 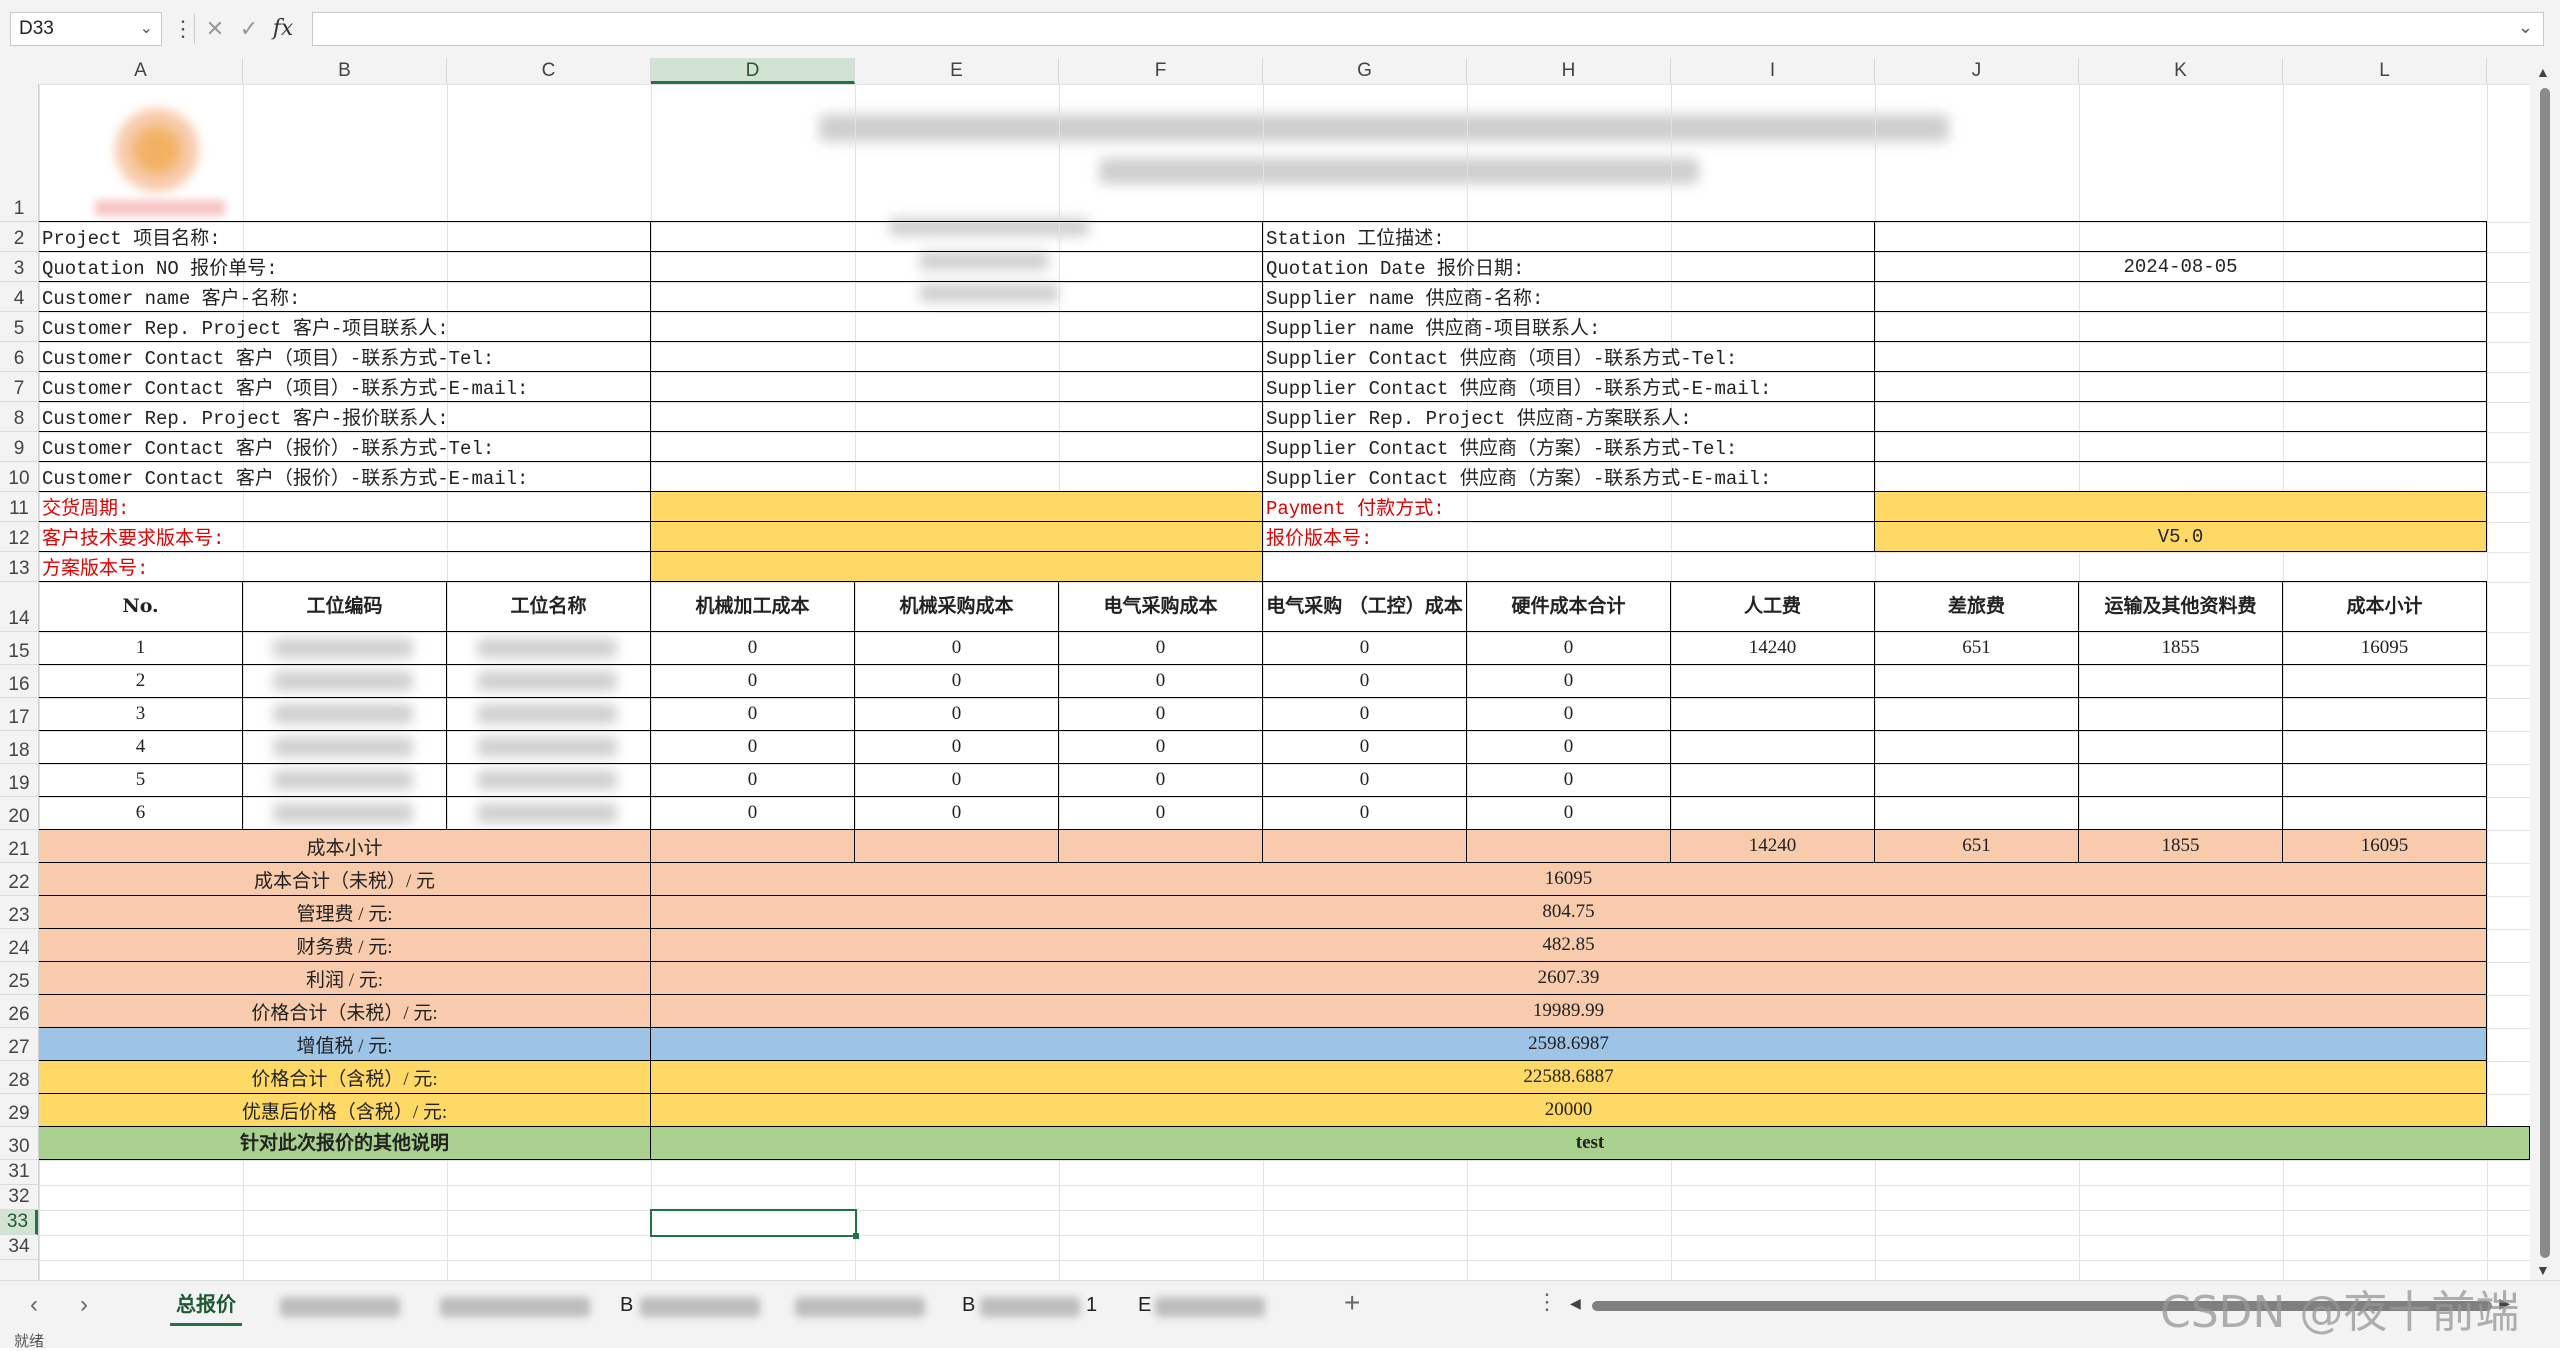 What do you see at coordinates (1352, 1303) in the screenshot?
I see `add-sheet-icon: +` at bounding box center [1352, 1303].